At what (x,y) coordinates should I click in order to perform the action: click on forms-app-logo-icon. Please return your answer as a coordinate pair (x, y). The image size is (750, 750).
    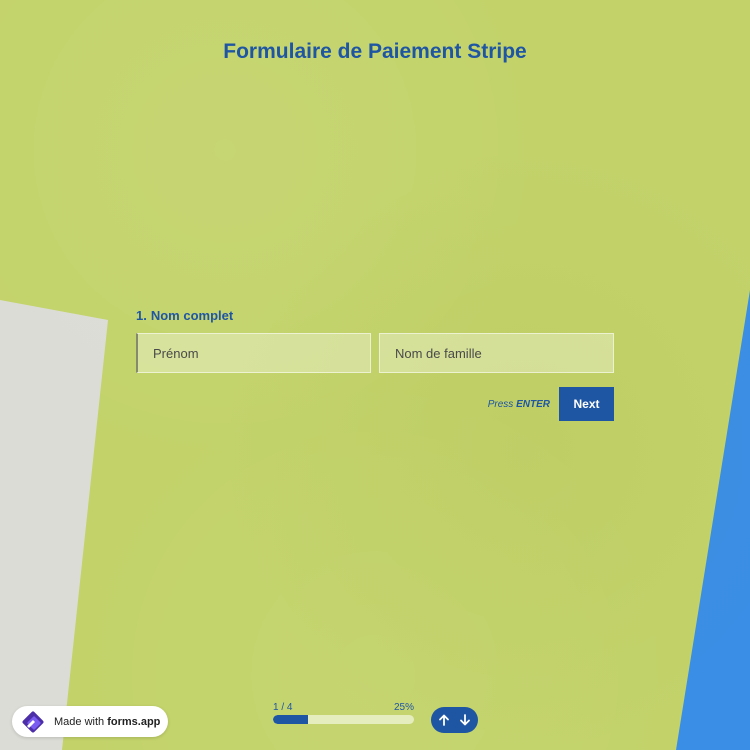
    Looking at the image, I should click on (33, 721).